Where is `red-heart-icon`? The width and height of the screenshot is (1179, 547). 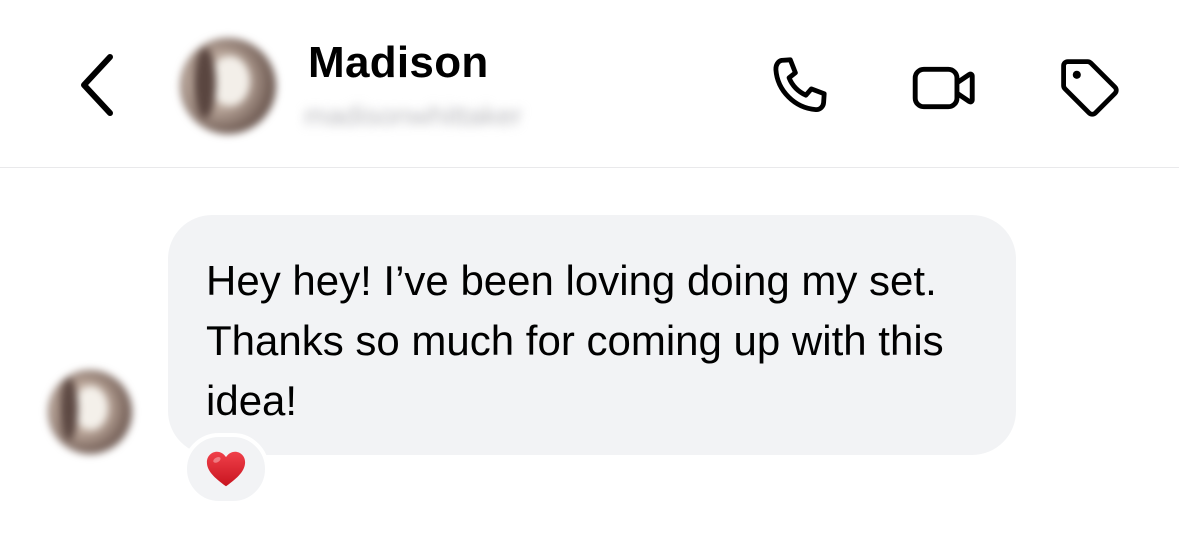
red-heart-icon is located at coordinates (226, 469).